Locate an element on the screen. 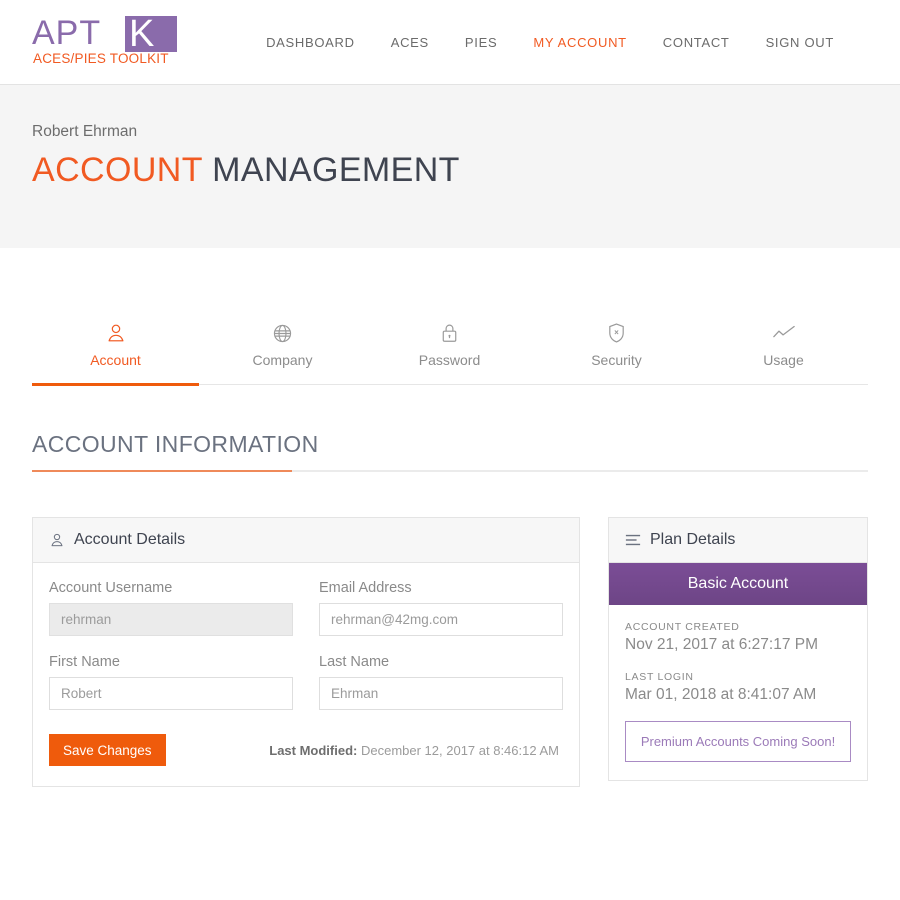 The height and width of the screenshot is (900, 900). tab-password-label: Password is located at coordinates (449, 360).